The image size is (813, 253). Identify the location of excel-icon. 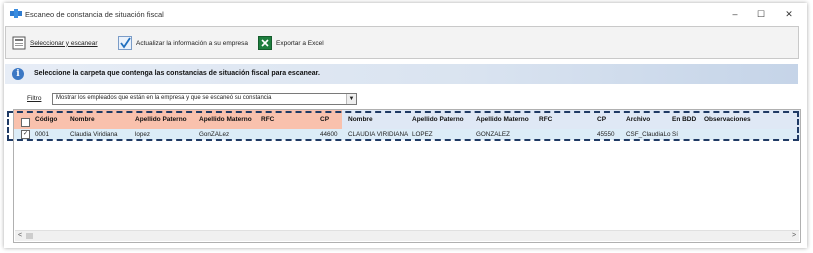
(265, 43).